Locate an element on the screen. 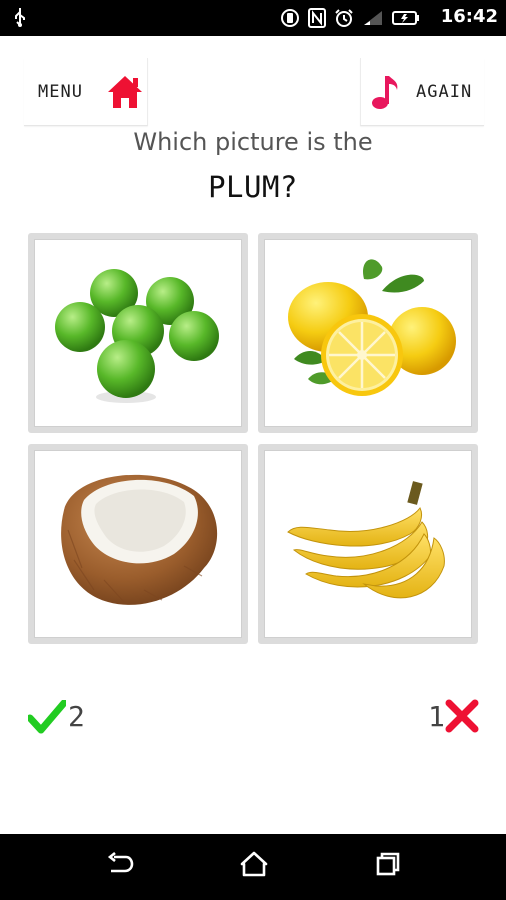 This screenshot has width=506, height=900. choice-card-coconut is located at coordinates (138, 544).